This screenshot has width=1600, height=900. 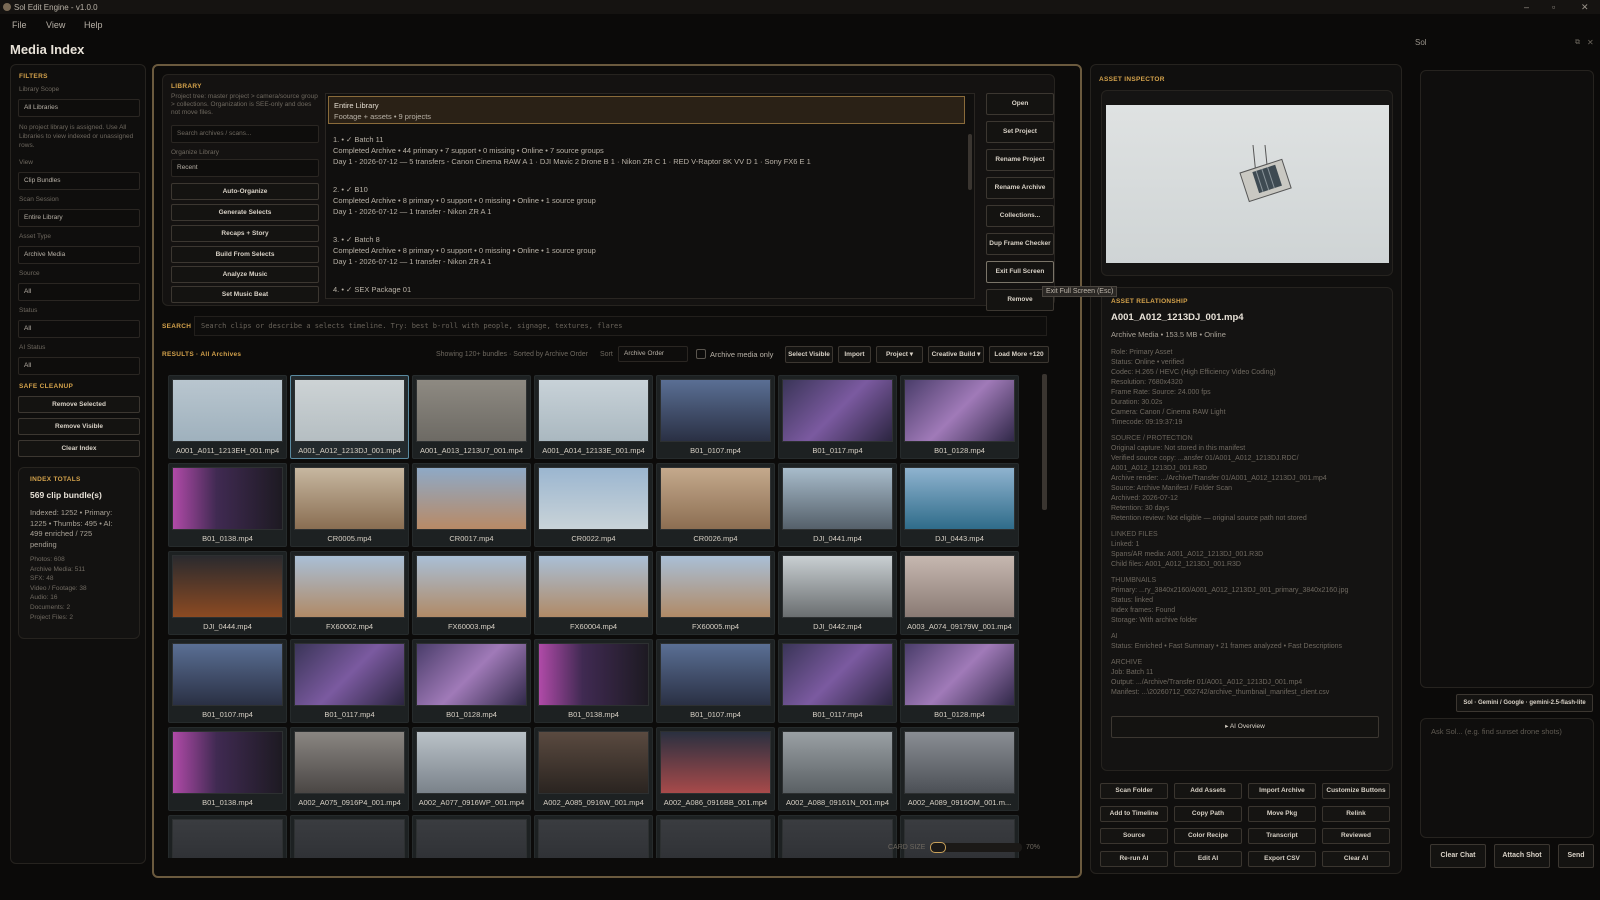 I want to click on media-card: A001_A011_1213EH_001.mp4, so click(x=227, y=417).